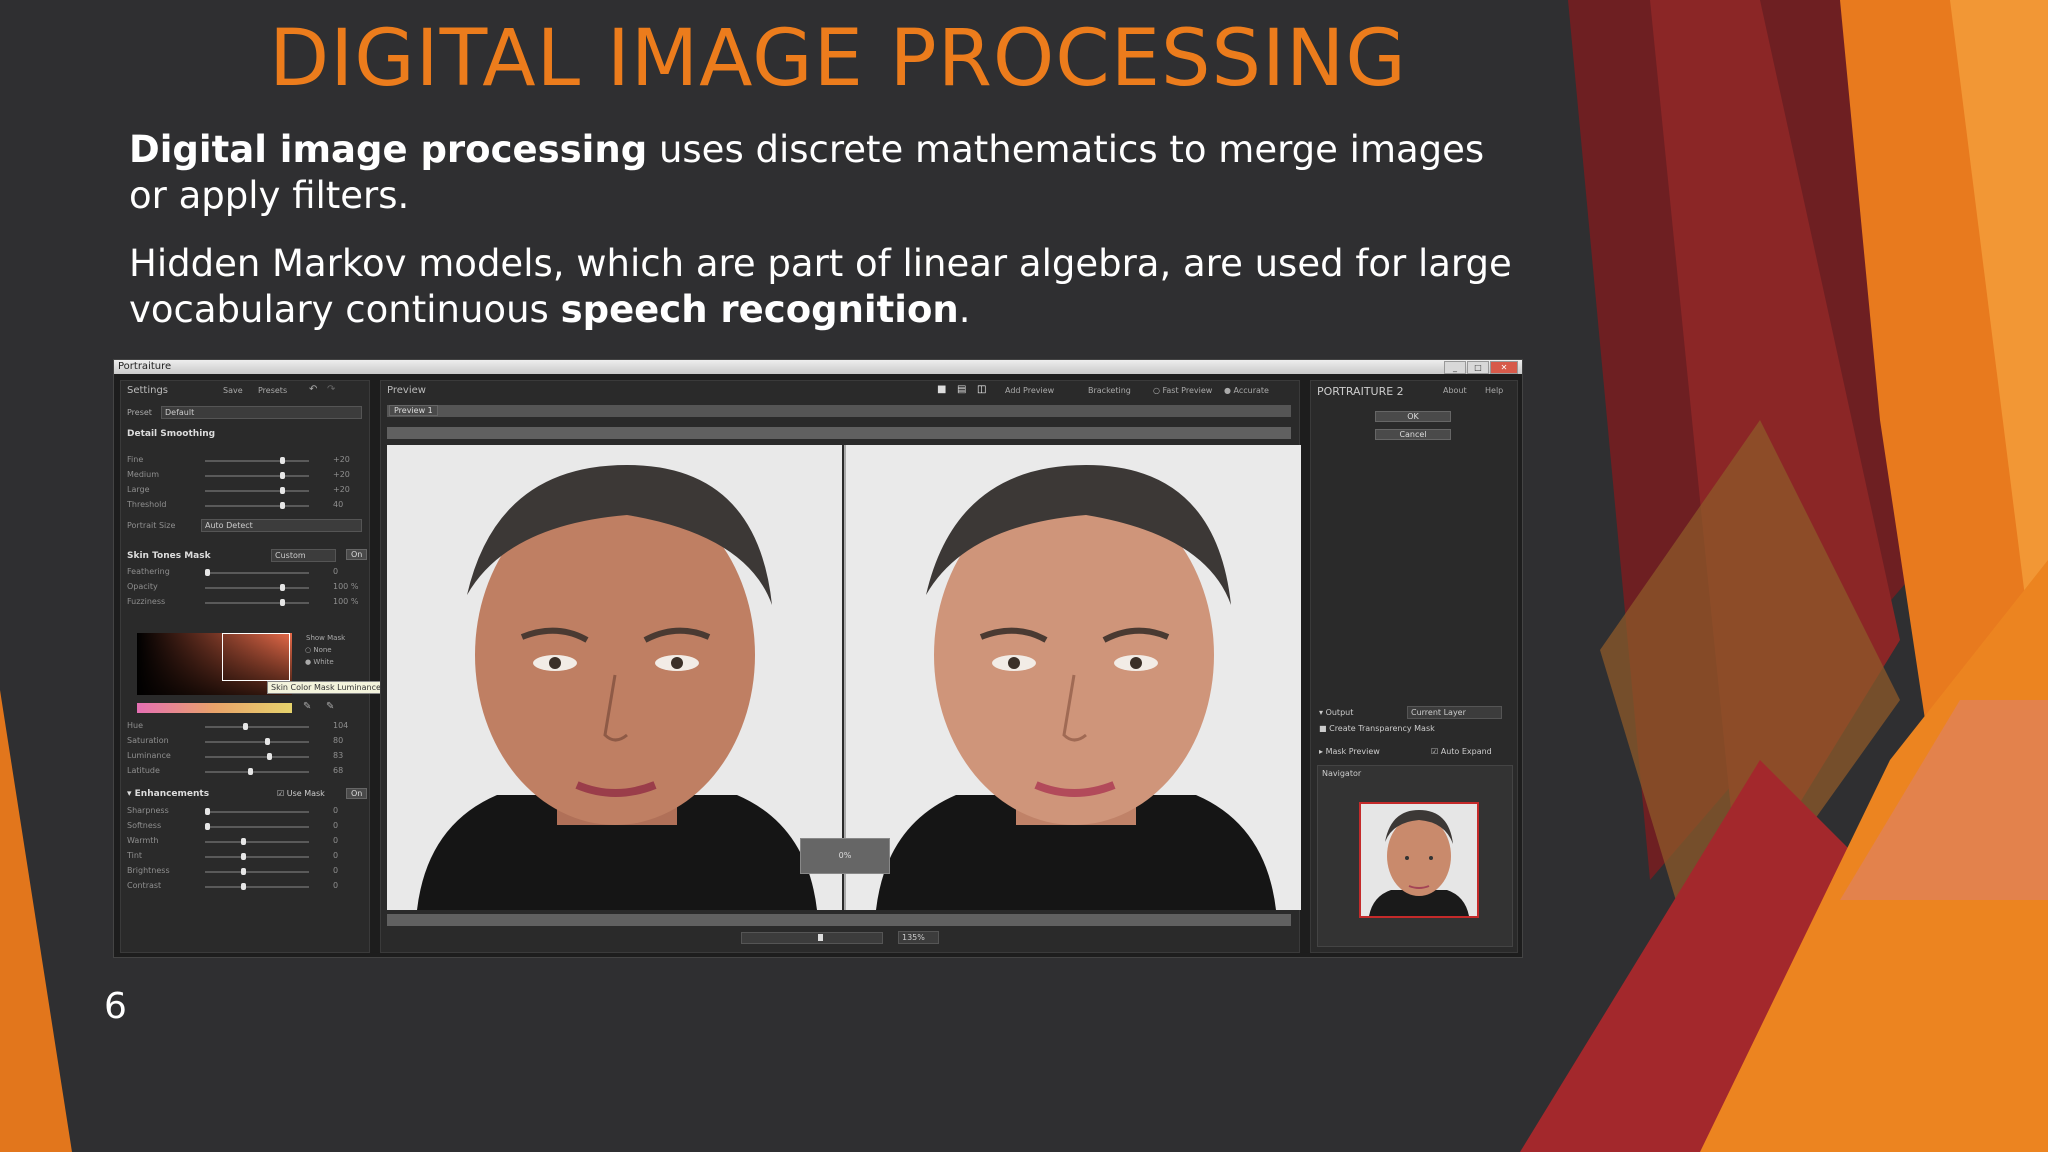 This screenshot has height=1152, width=2048. What do you see at coordinates (341, 725) in the screenshot?
I see `skin-color-value: 104` at bounding box center [341, 725].